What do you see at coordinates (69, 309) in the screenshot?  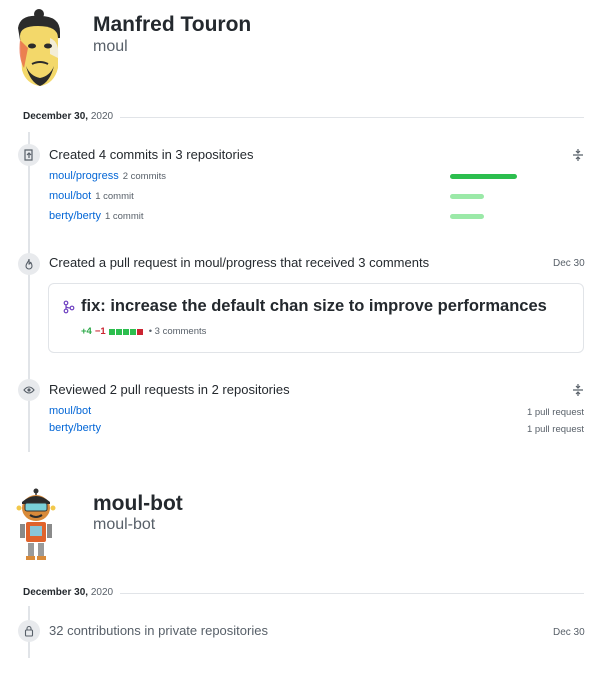 I see `pull-request-icon` at bounding box center [69, 309].